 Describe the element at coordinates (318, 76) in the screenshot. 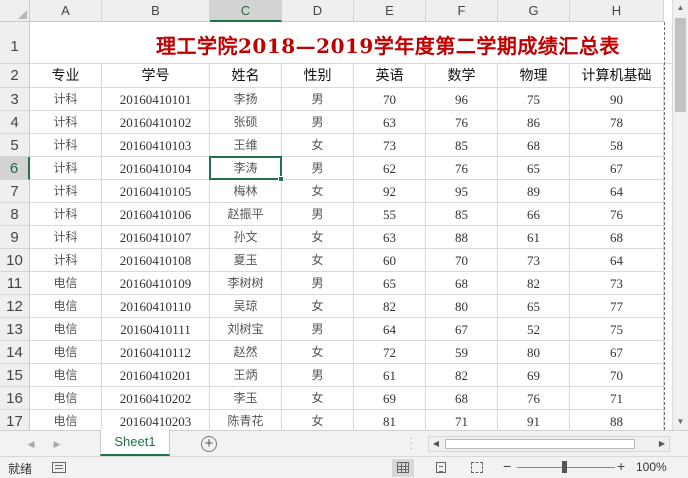

I see `cell-d2: 性别` at that location.